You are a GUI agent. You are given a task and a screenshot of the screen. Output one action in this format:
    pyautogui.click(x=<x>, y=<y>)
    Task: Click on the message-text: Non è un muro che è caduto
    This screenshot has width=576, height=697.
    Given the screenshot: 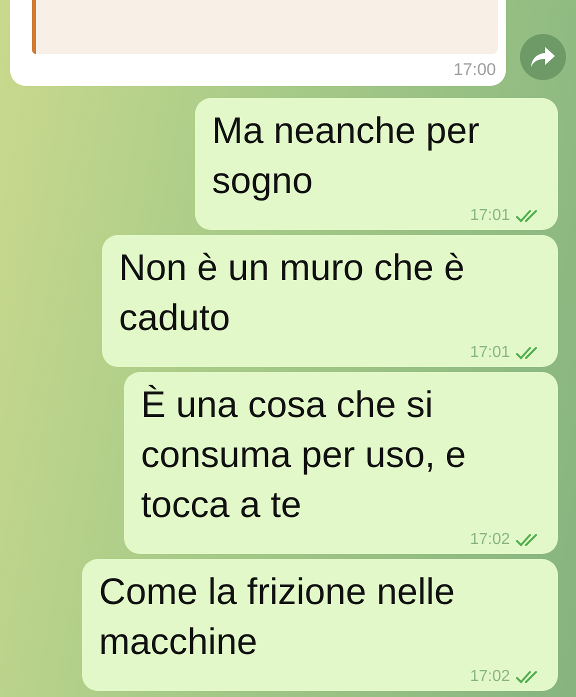 What is the action you would take?
    pyautogui.click(x=292, y=293)
    